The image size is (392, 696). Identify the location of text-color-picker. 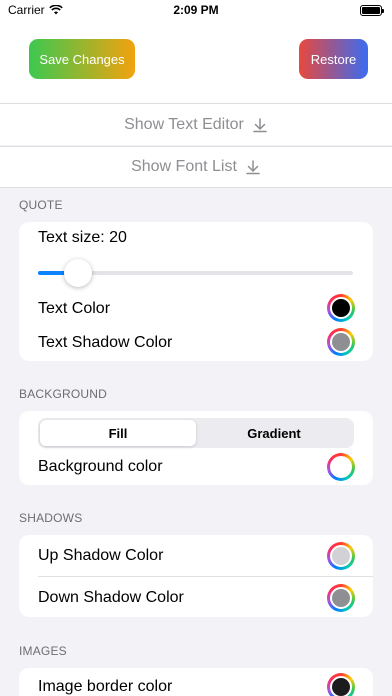
(341, 308).